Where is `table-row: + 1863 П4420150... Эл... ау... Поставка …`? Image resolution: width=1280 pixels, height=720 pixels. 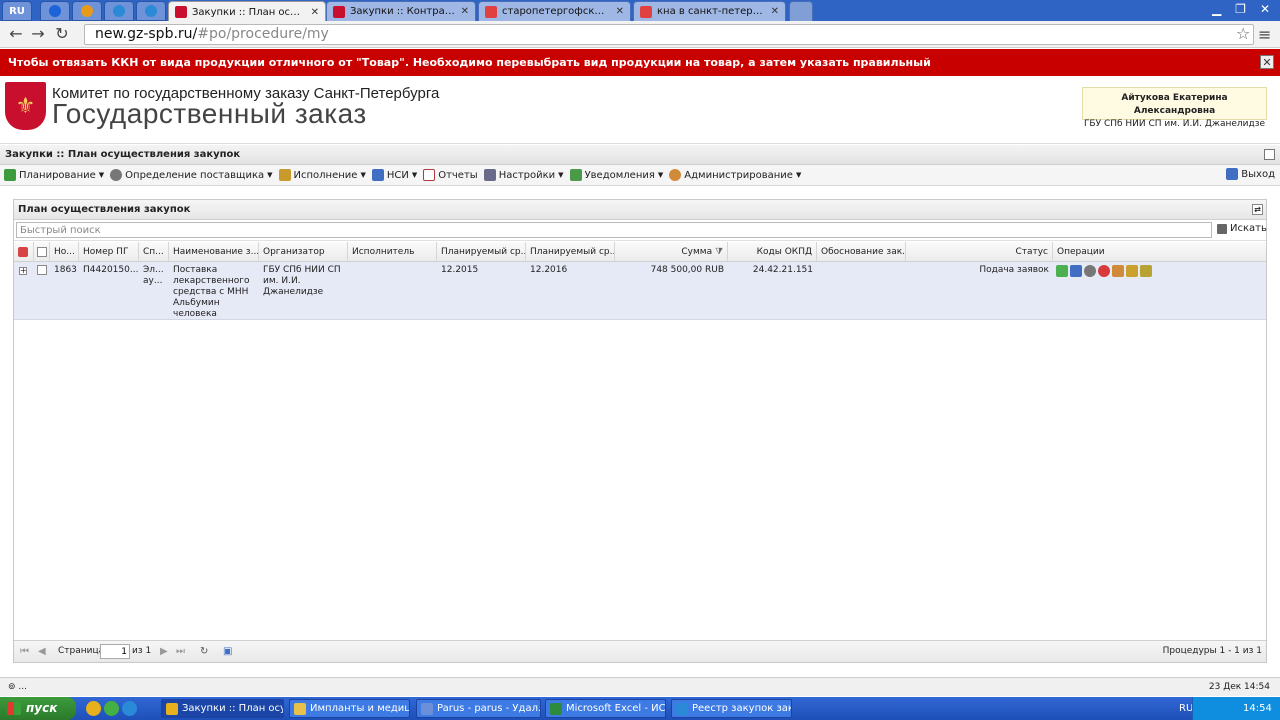
table-row: + 1863 П4420150... Эл... ау... Поставка … is located at coordinates (640, 291).